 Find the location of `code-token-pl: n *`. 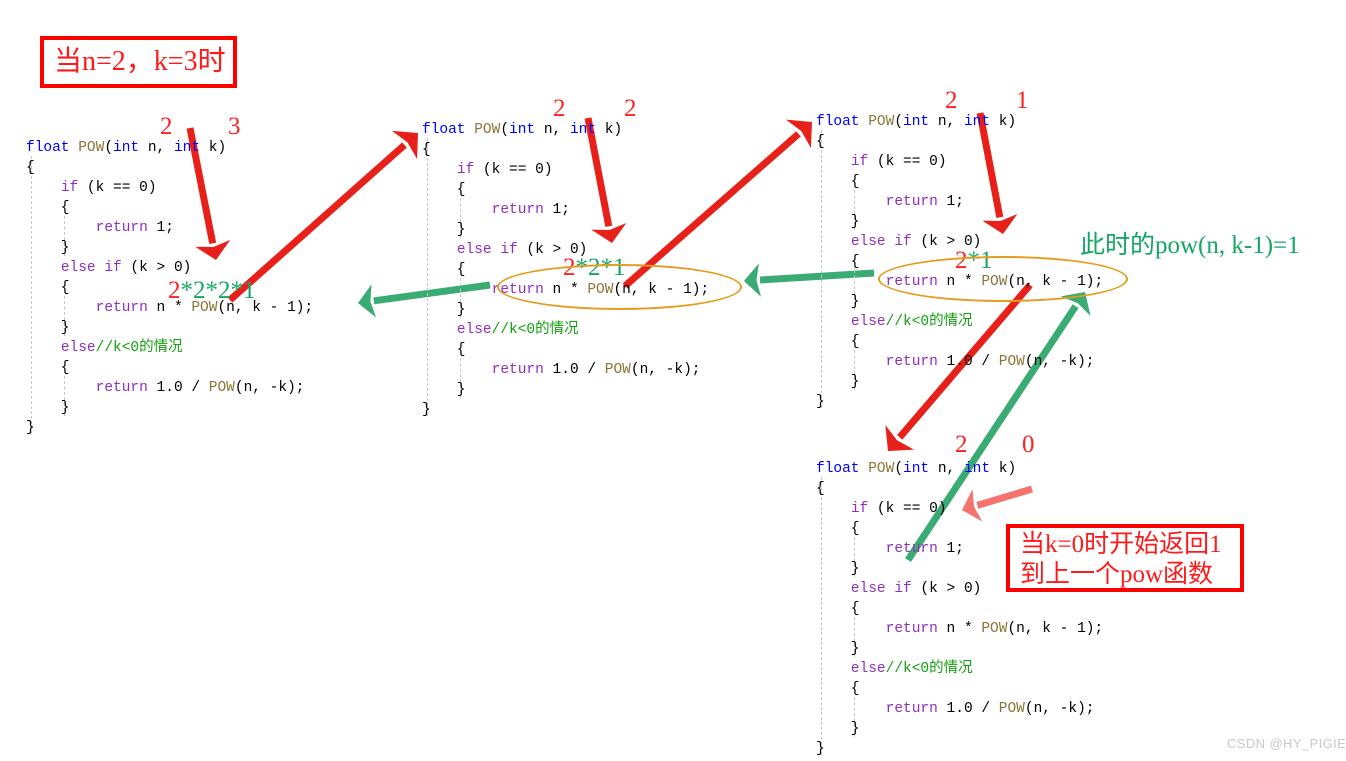

code-token-pl: n * is located at coordinates (959, 629).